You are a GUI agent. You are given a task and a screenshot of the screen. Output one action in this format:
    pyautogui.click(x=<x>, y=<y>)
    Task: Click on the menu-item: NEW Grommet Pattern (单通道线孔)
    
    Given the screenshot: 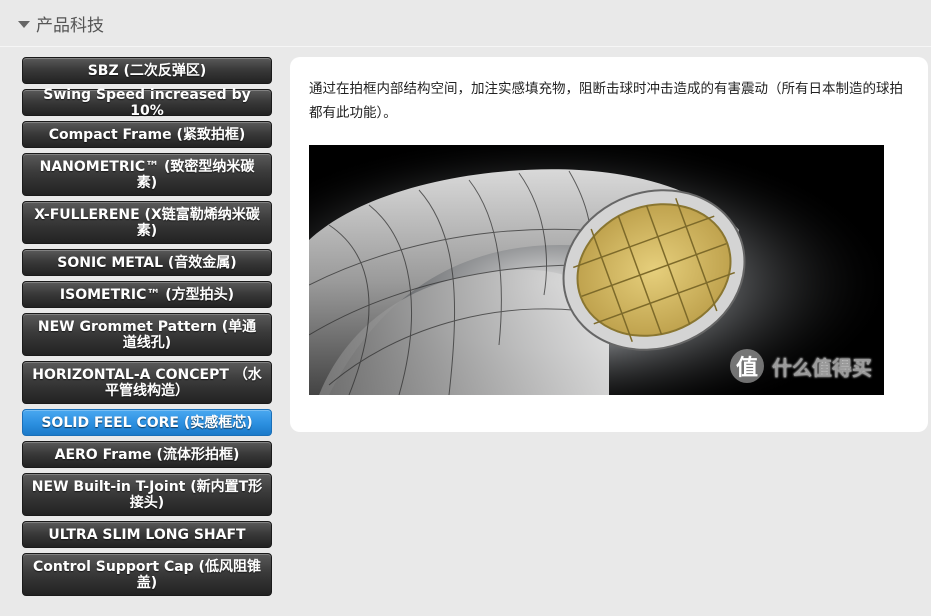 What is the action you would take?
    pyautogui.click(x=147, y=334)
    